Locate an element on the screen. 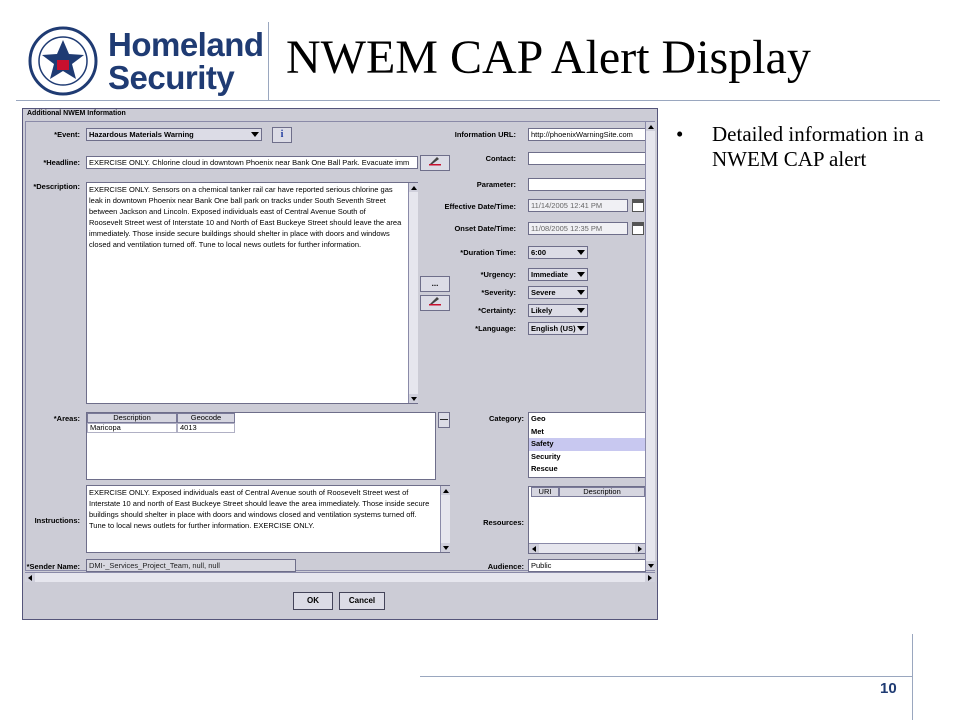 Image resolution: width=960 pixels, height=720 pixels. header-divider-vertical is located at coordinates (268, 61).